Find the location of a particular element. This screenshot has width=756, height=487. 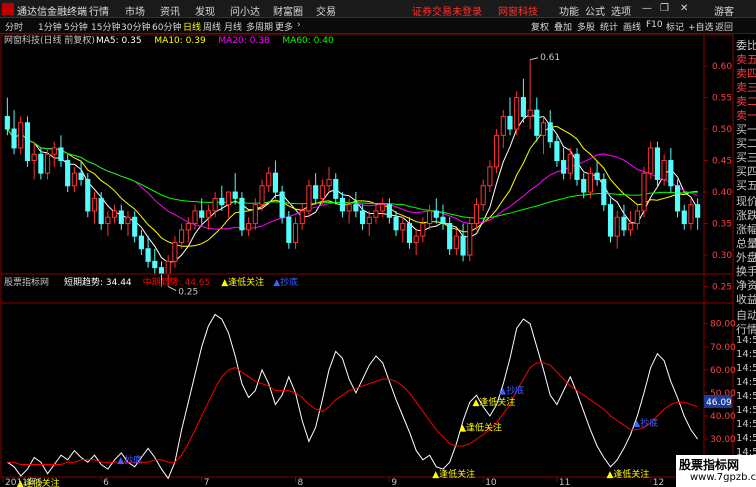

menu-item-news: 资讯 is located at coordinates (170, 10).